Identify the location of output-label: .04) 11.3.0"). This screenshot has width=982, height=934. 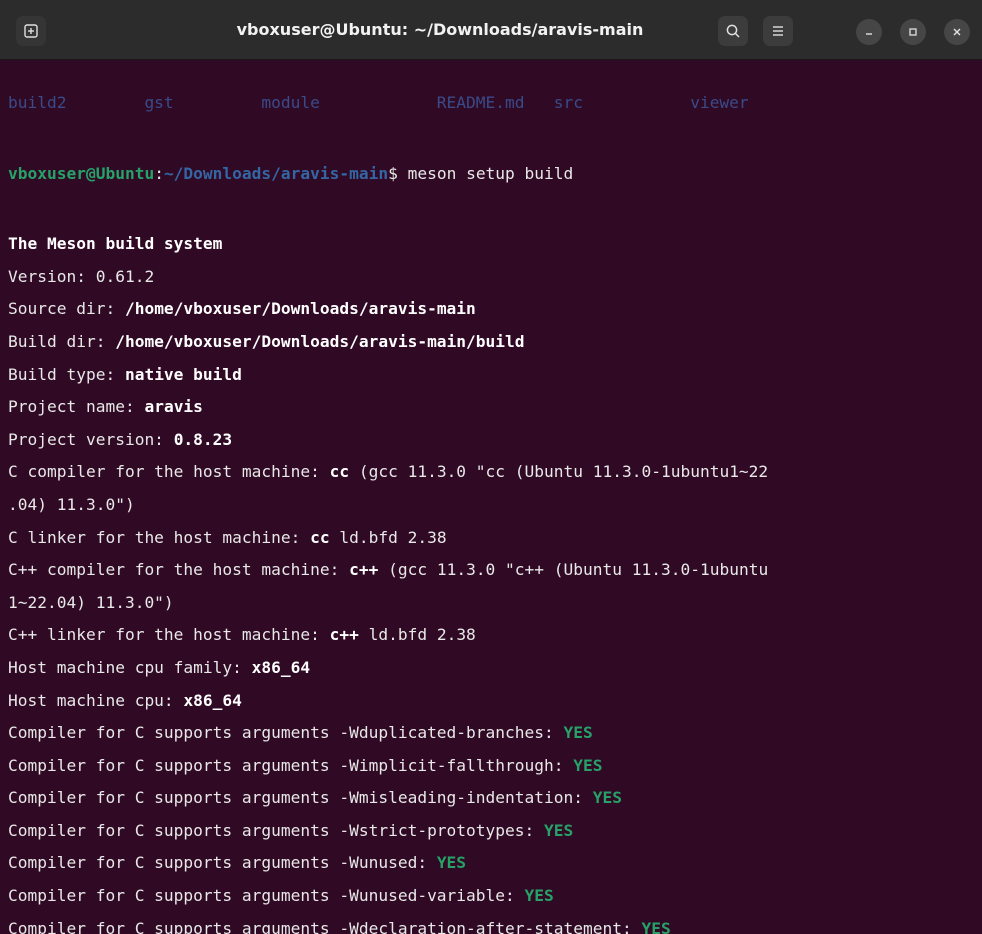
(71, 504).